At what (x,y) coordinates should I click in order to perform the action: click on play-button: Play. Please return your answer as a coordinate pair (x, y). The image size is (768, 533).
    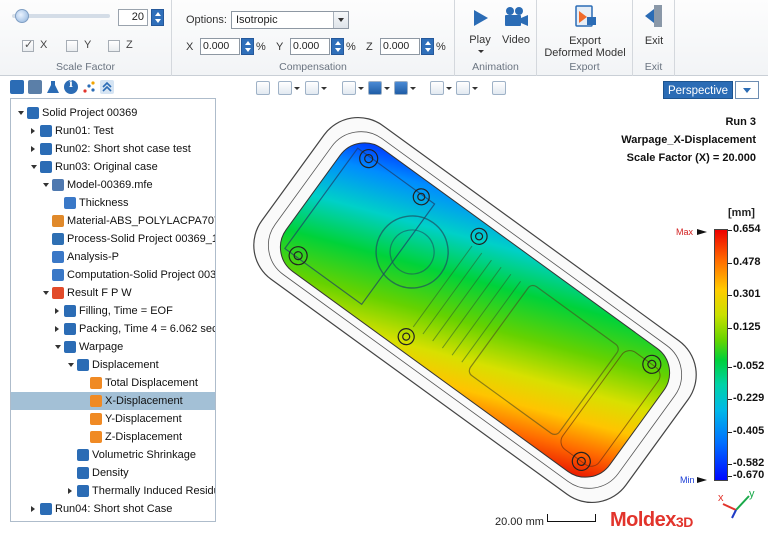
    Looking at the image, I should click on (480, 32).